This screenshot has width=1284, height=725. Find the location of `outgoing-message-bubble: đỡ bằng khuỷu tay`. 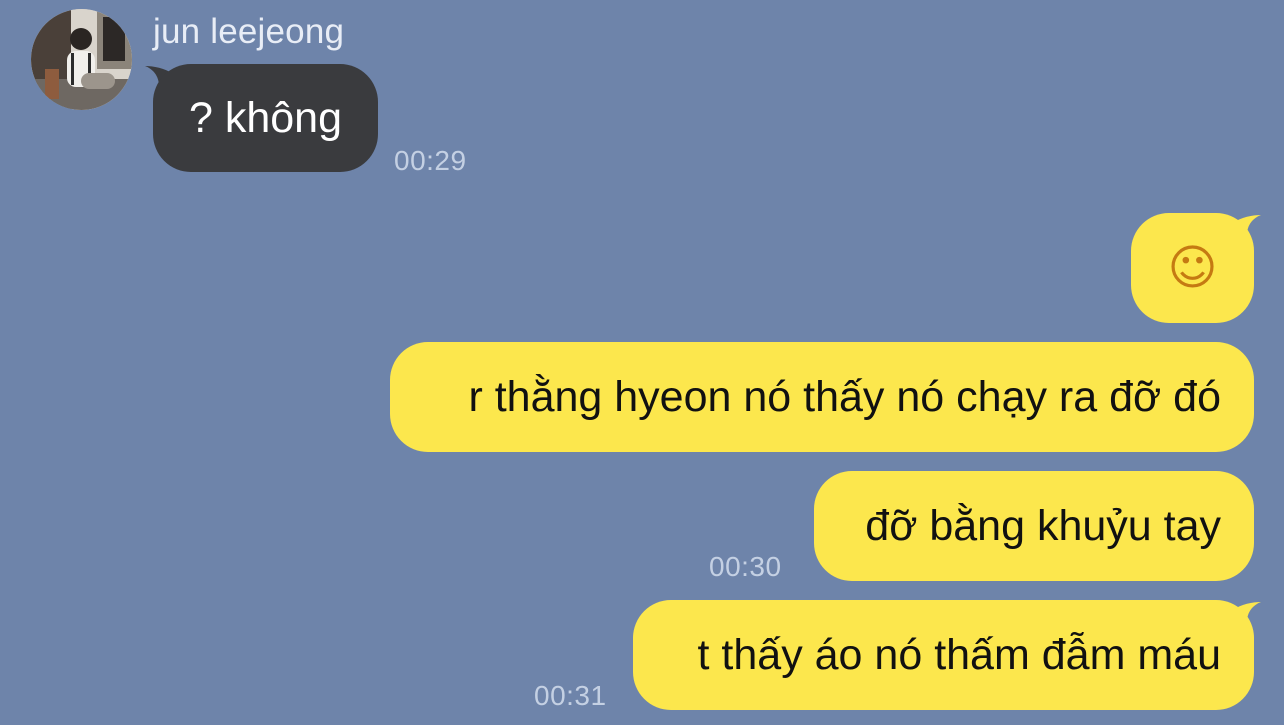

outgoing-message-bubble: đỡ bằng khuỷu tay is located at coordinates (1034, 526).